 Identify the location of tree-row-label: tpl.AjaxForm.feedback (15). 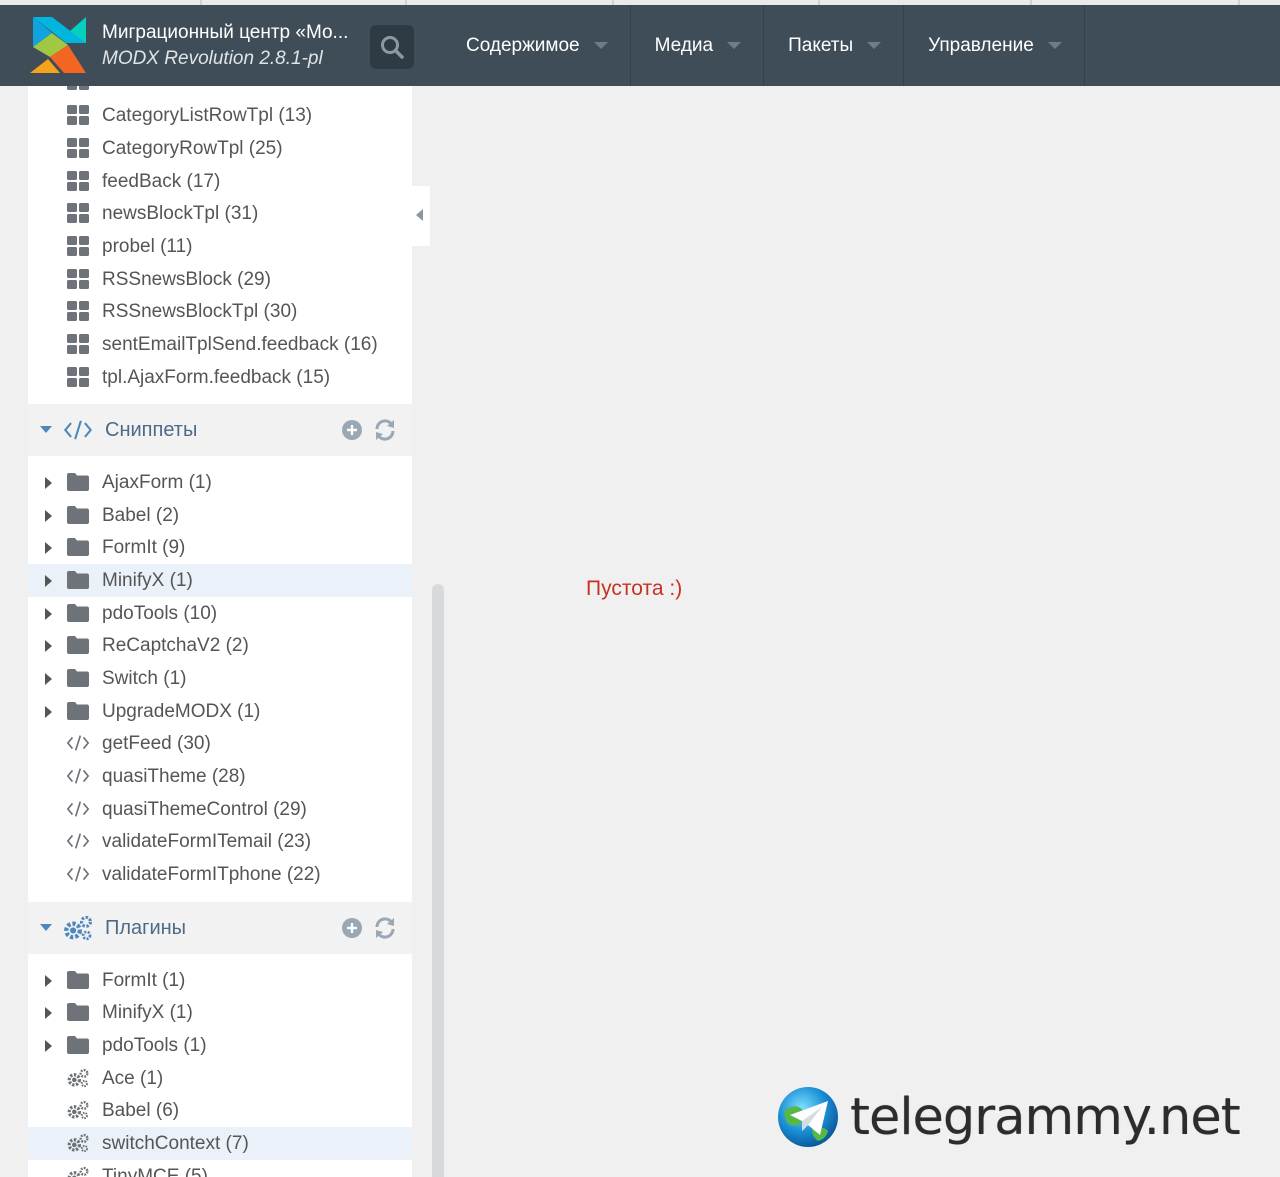
(216, 377).